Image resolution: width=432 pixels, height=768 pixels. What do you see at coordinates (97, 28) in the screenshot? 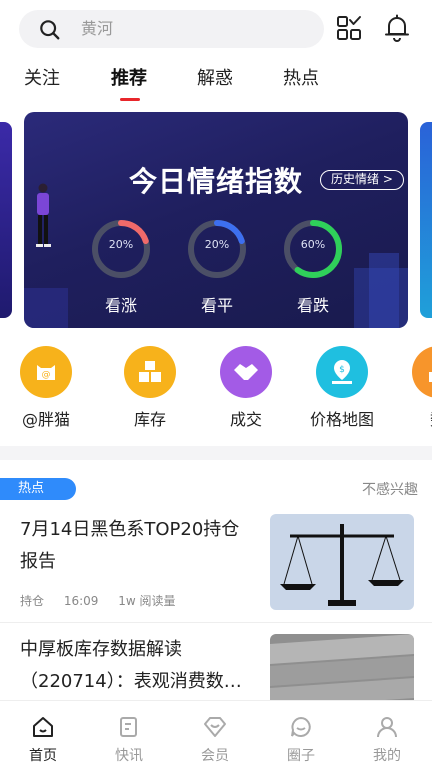
I see `search-placeholder: 黄河` at bounding box center [97, 28].